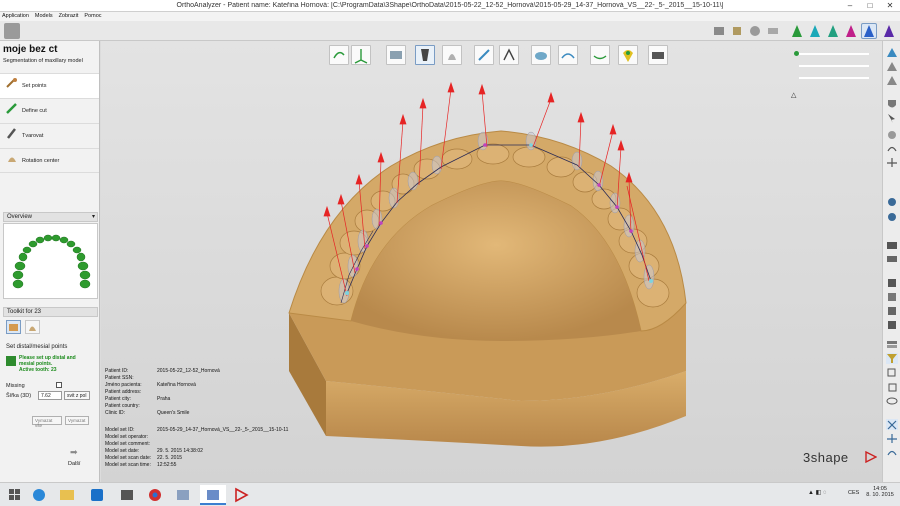 Image resolution: width=900 pixels, height=506 pixels. Describe the element at coordinates (13, 327) in the screenshot. I see `tooth-box-button` at that location.